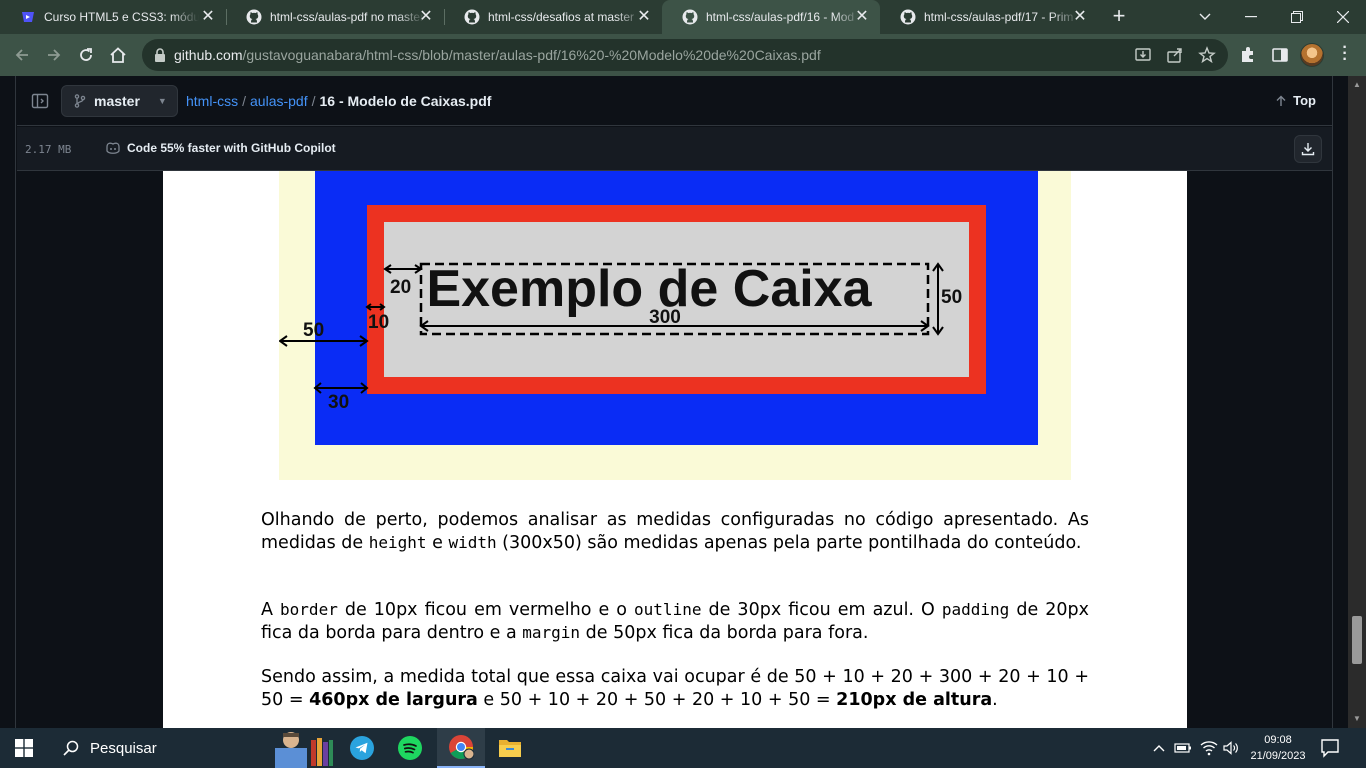 The height and width of the screenshot is (768, 1366). Describe the element at coordinates (771, 17) in the screenshot. I see `tab-modelo-de-caixas: html-css/aulas-pdf/16 - Mod ✕` at that location.